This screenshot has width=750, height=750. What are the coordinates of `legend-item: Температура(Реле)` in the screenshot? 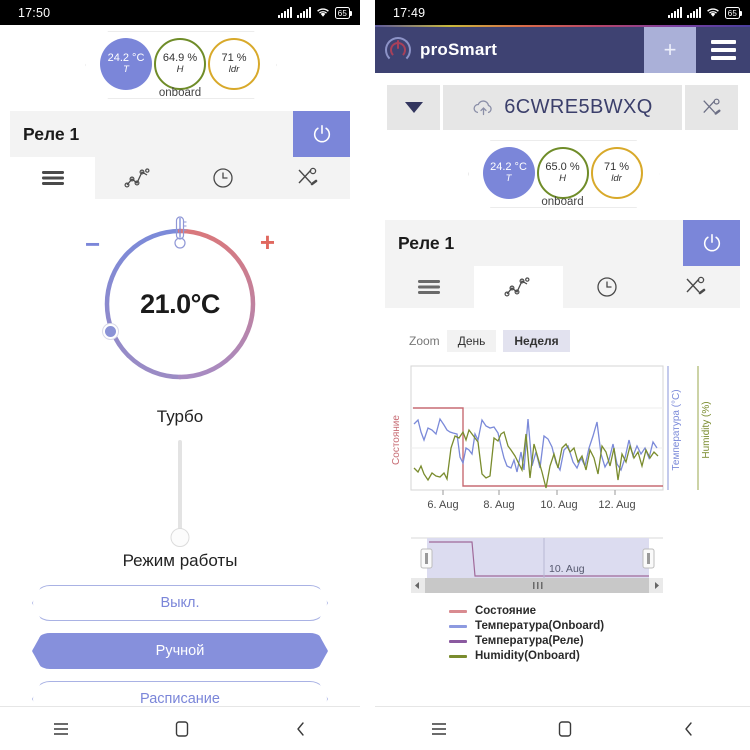 It's located at (593, 641).